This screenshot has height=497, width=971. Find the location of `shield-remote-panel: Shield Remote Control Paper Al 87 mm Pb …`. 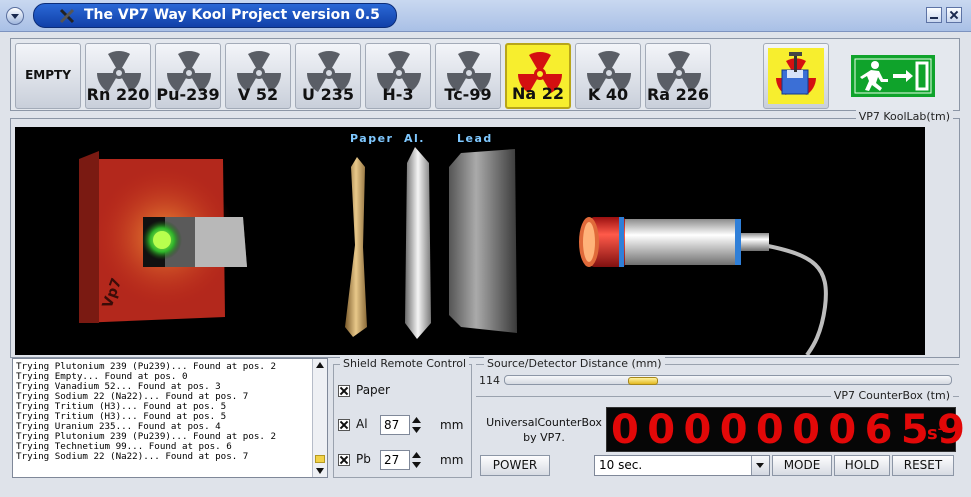

shield-remote-panel: Shield Remote Control Paper Al 87 mm Pb … is located at coordinates (402, 417).